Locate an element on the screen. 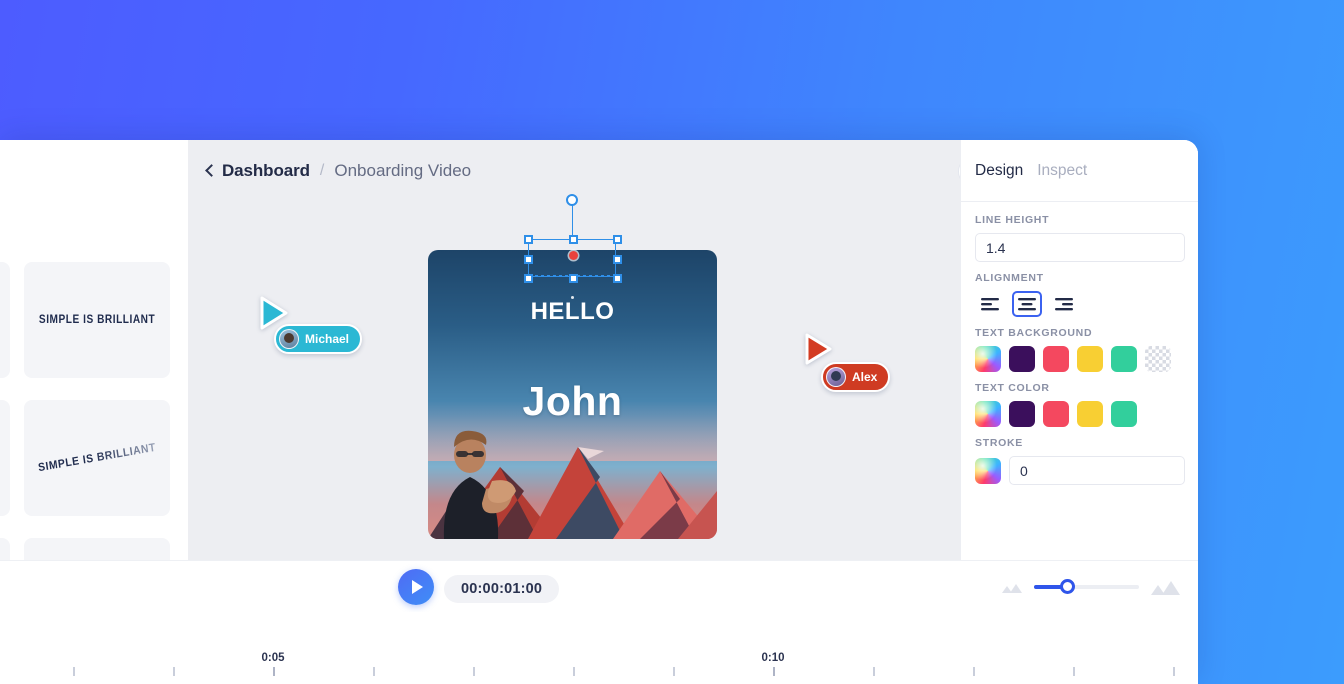 The height and width of the screenshot is (684, 1344). rotation-handle is located at coordinates (572, 200).